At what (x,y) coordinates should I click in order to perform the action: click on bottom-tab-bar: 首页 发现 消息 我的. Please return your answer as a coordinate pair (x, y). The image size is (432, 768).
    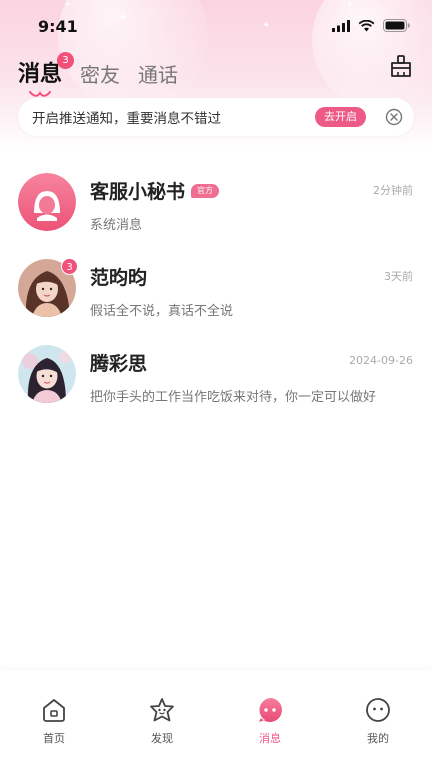
    Looking at the image, I should click on (216, 719).